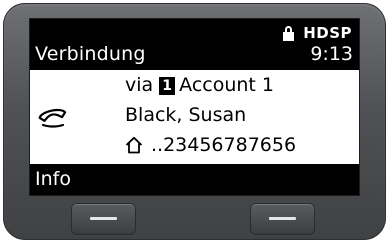 Image resolution: width=389 pixels, height=243 pixels. Describe the element at coordinates (139, 85) in the screenshot. I see `via-label: via` at that location.